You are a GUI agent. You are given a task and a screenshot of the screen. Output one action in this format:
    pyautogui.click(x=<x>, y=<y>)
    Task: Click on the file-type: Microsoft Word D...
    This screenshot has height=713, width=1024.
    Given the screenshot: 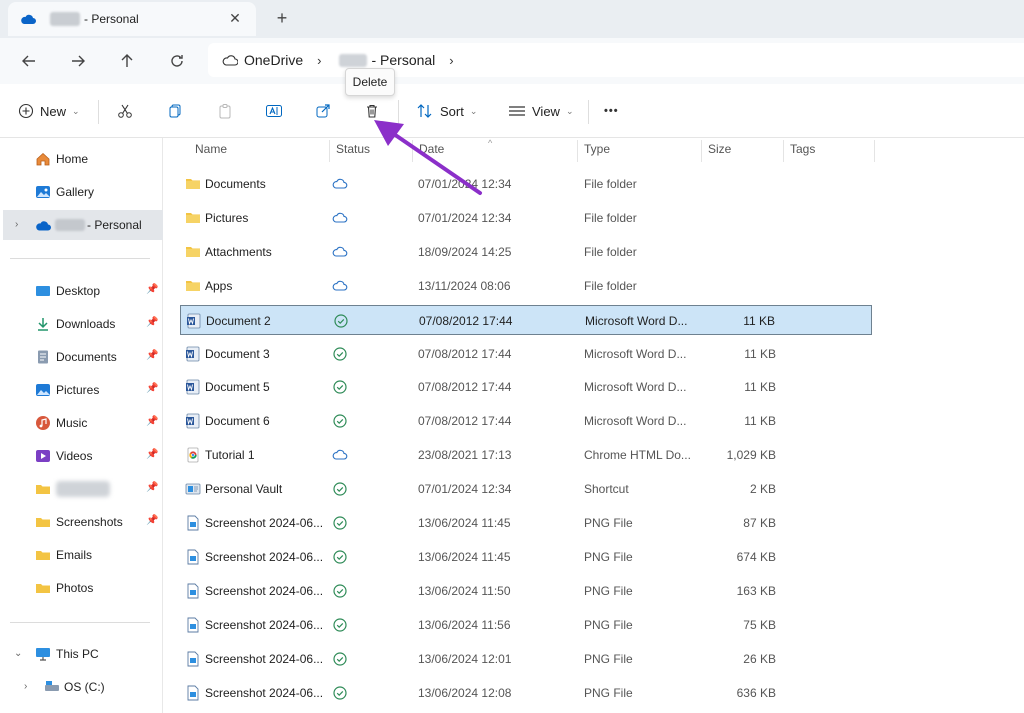 What is the action you would take?
    pyautogui.click(x=635, y=421)
    